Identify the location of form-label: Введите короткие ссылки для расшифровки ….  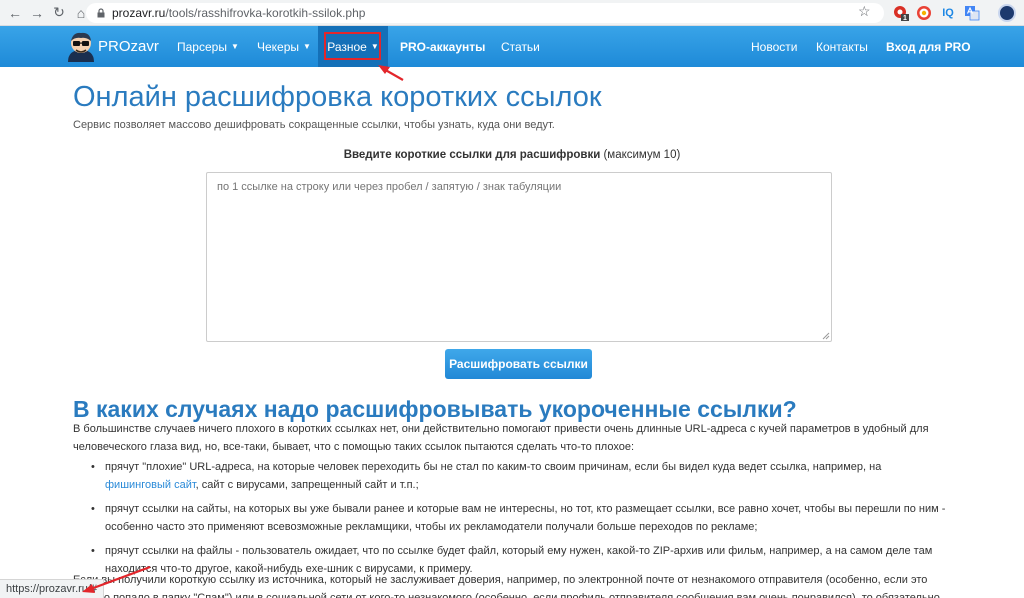
(512, 155).